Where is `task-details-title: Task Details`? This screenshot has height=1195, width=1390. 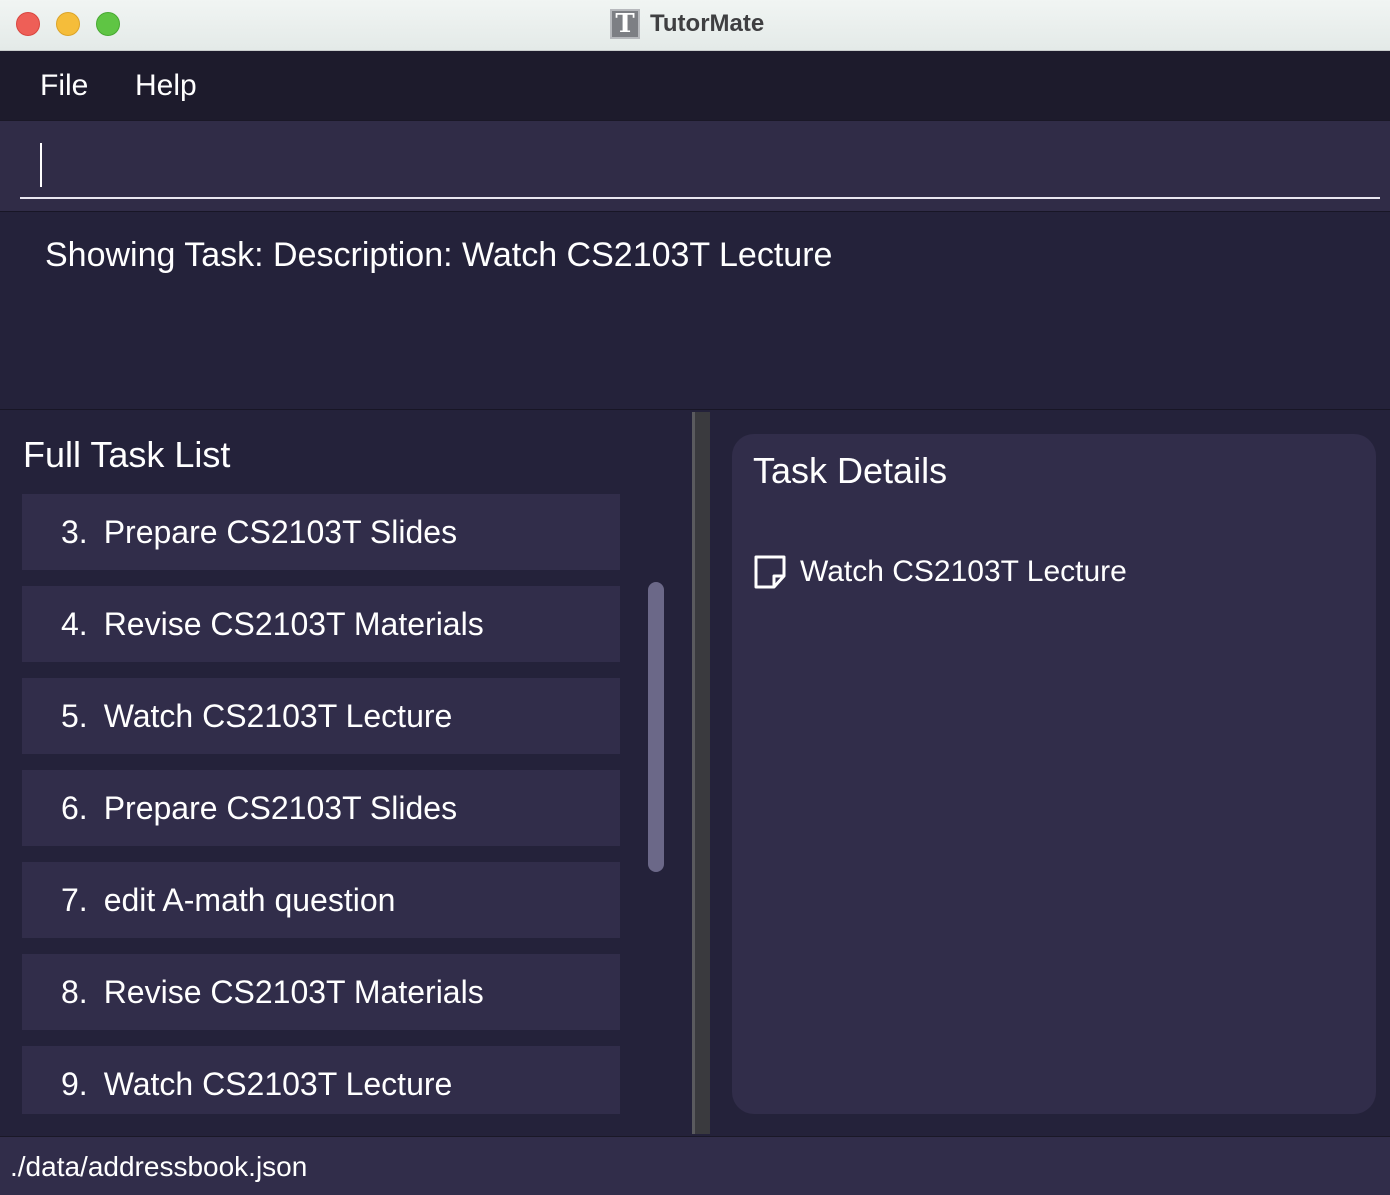 task-details-title: Task Details is located at coordinates (850, 470).